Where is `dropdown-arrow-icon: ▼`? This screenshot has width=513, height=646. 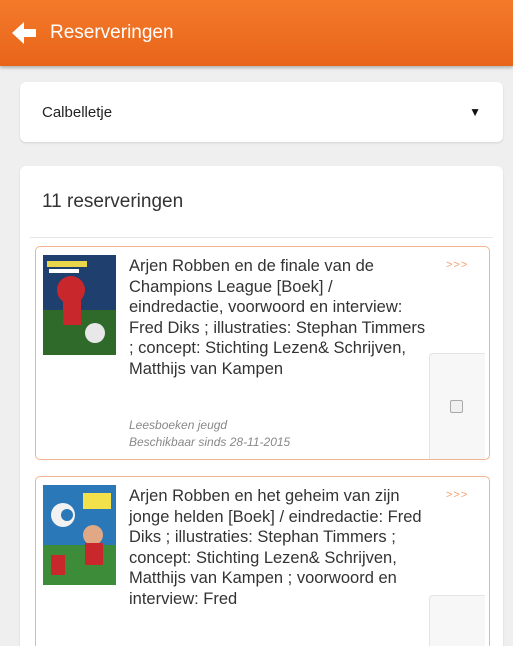 dropdown-arrow-icon: ▼ is located at coordinates (475, 112).